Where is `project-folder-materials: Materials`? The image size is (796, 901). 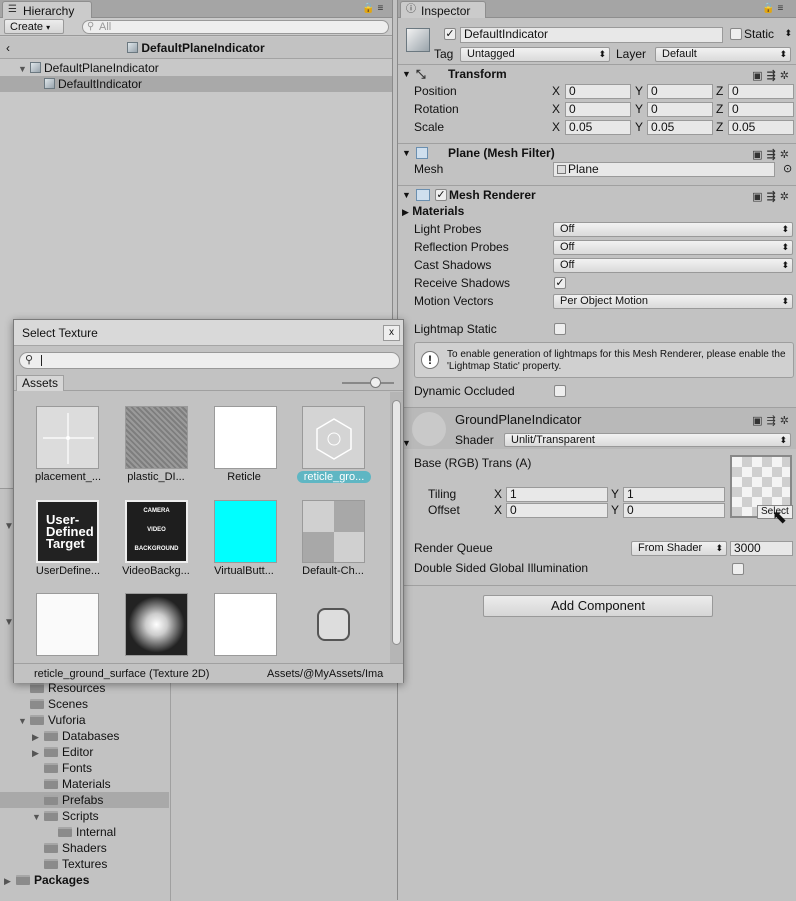 project-folder-materials: Materials is located at coordinates (77, 784).